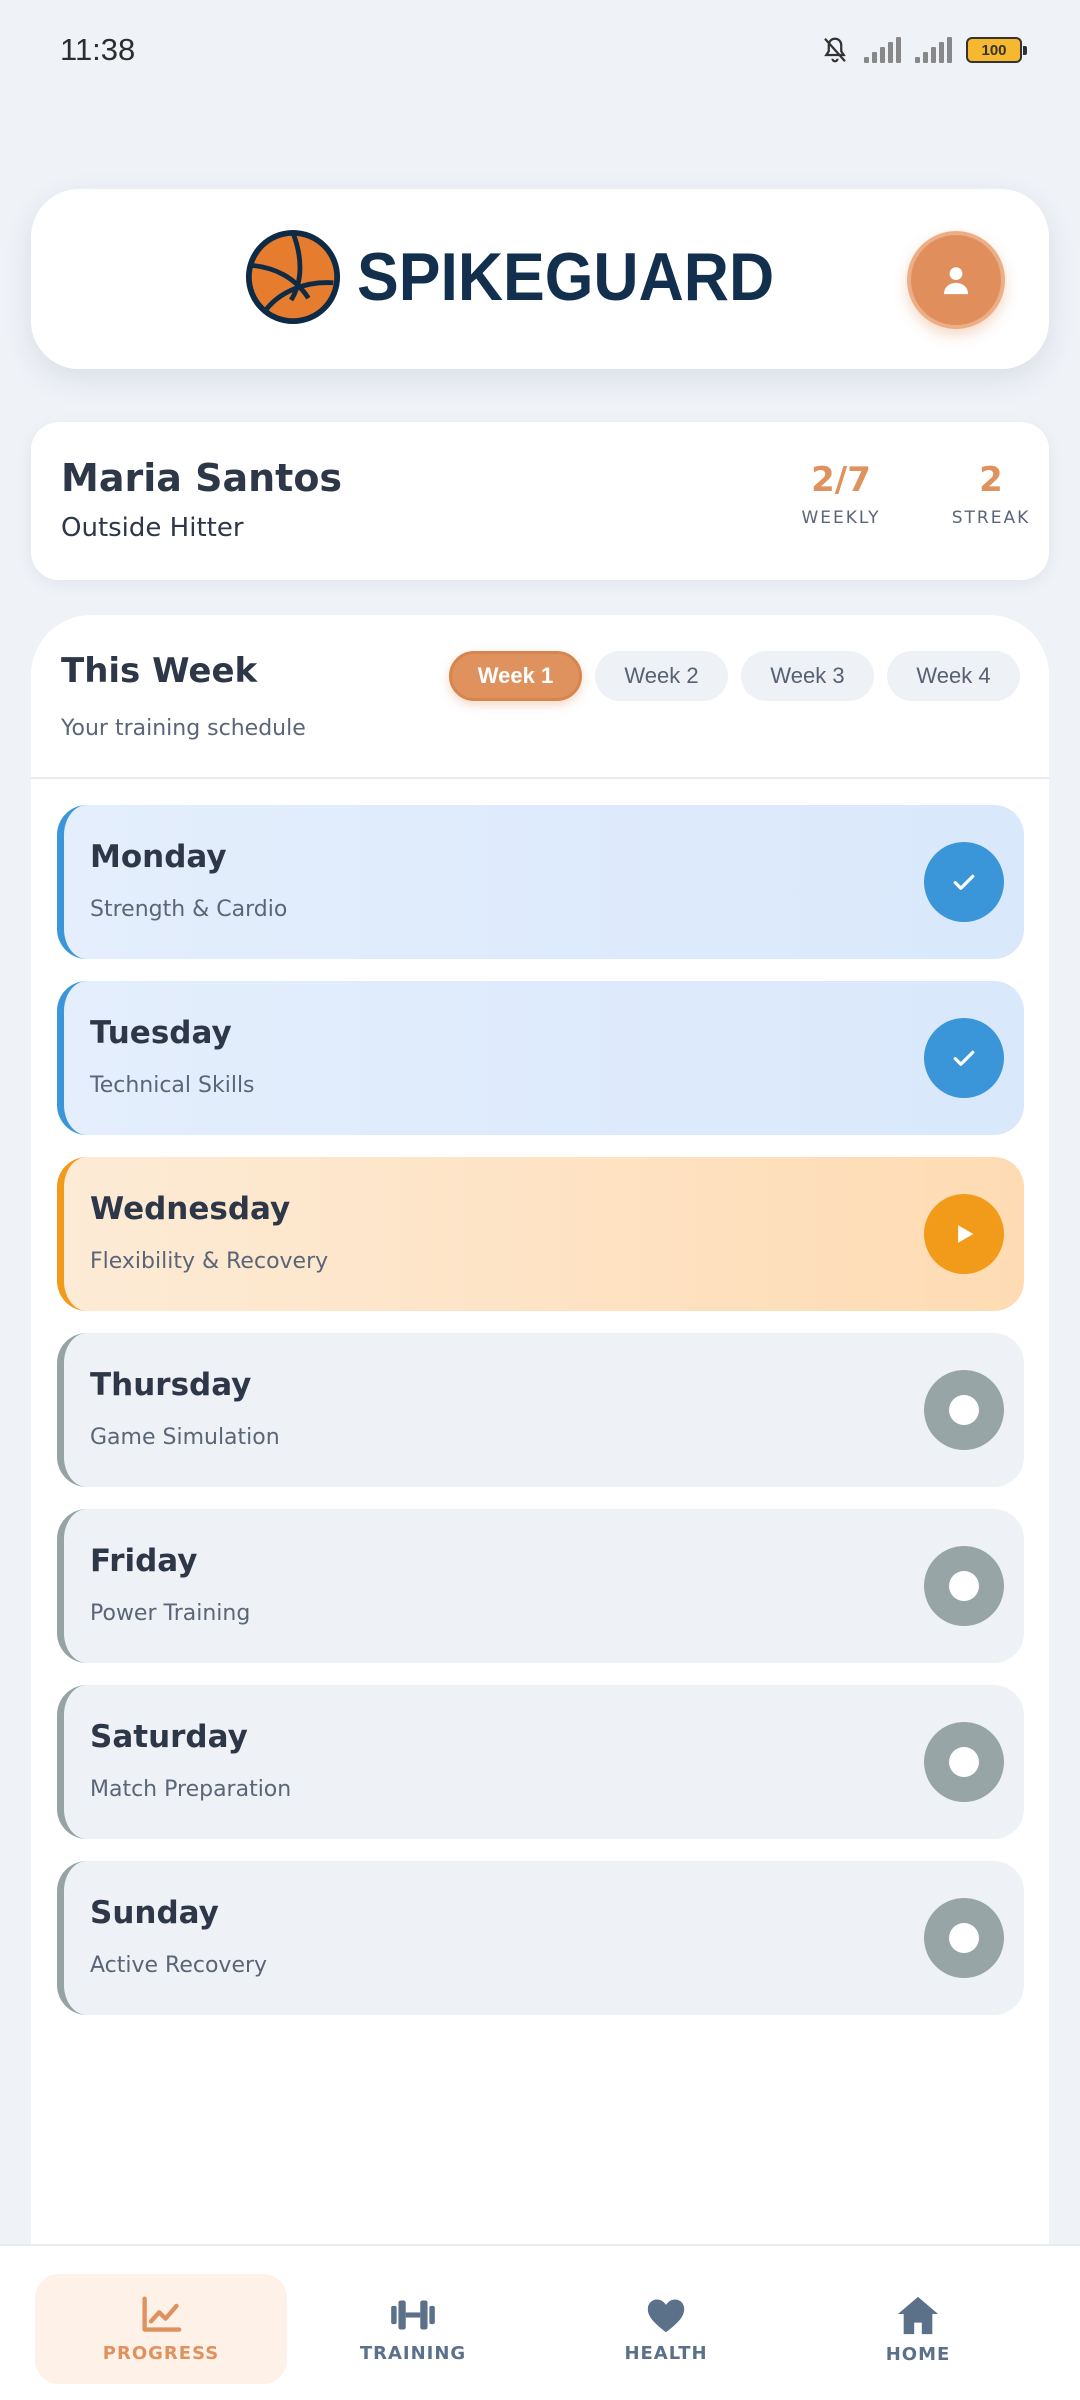  Describe the element at coordinates (209, 1261) in the screenshot. I see `day-focus: Flexibility & Recovery` at that location.